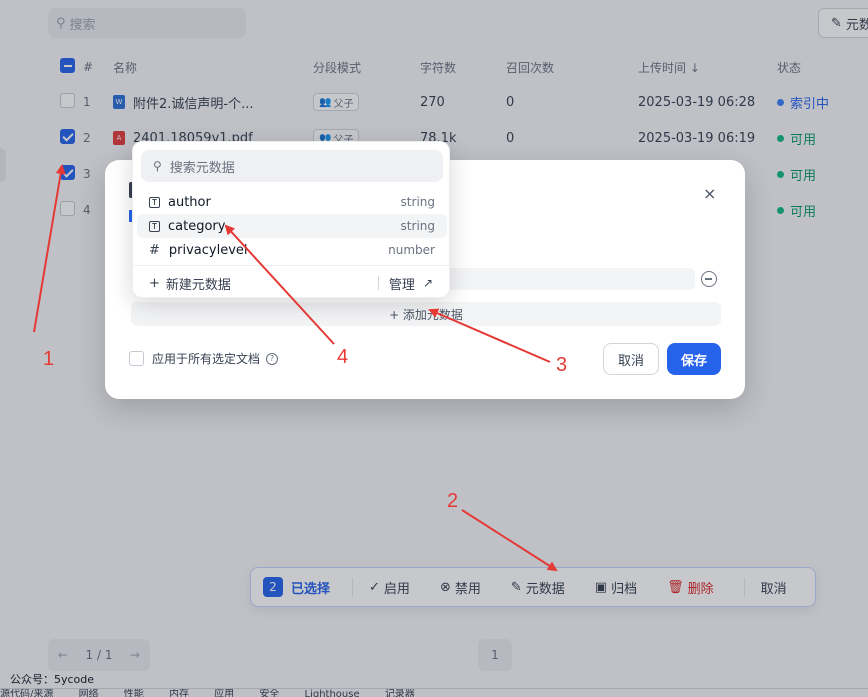 This screenshot has height=697, width=868. I want to click on apply-all-option: 应用于所有选定文档 ?, so click(204, 358).